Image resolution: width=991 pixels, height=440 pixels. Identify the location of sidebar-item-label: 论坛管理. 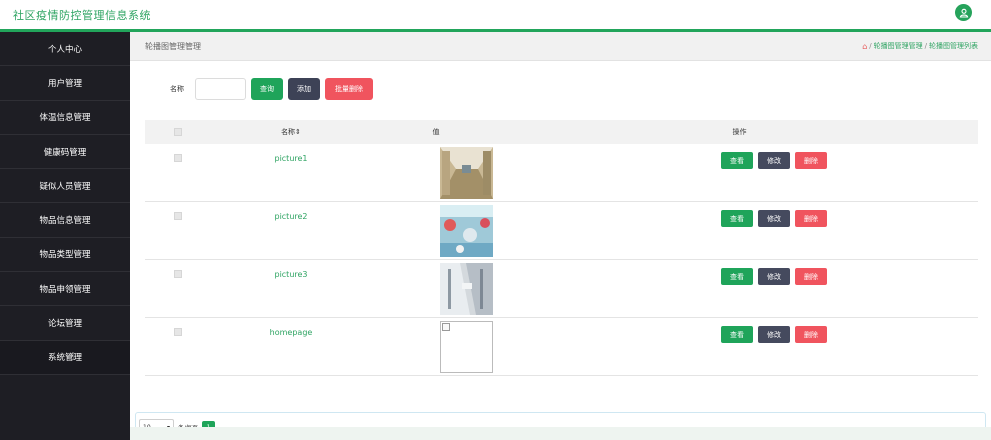
(64, 324).